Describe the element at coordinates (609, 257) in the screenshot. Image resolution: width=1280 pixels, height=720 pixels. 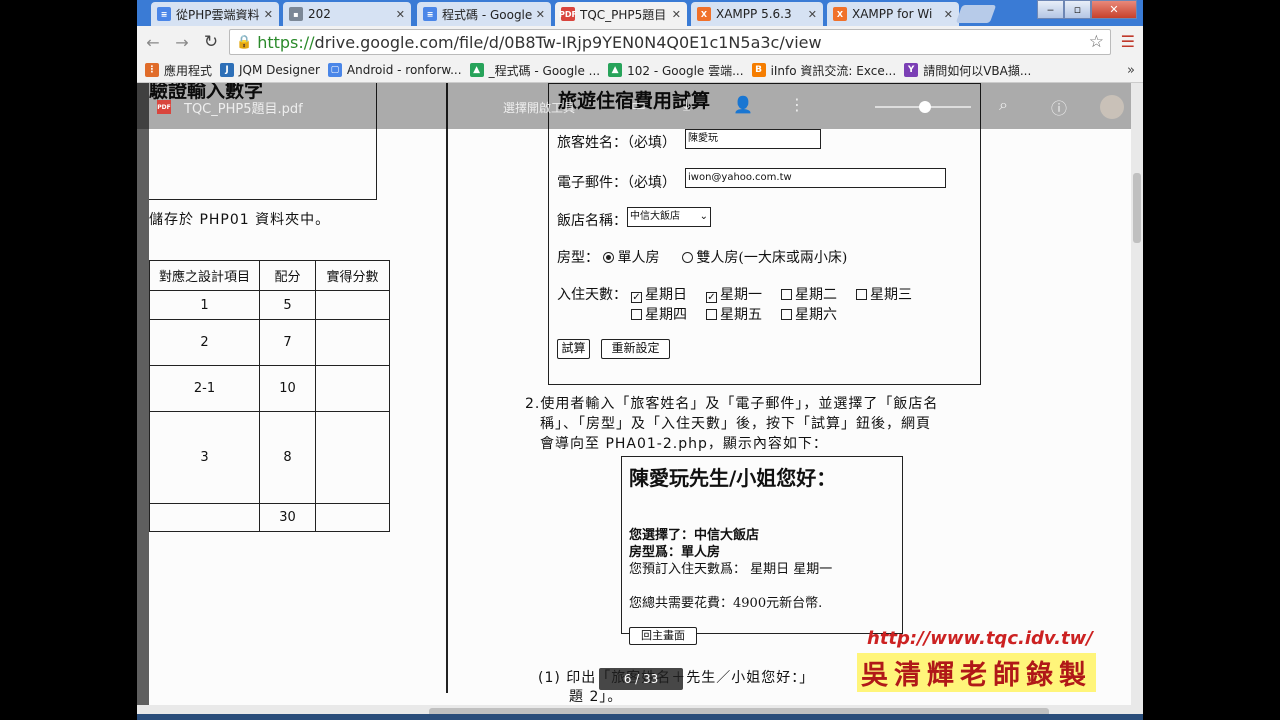
I see `radio-icon` at that location.